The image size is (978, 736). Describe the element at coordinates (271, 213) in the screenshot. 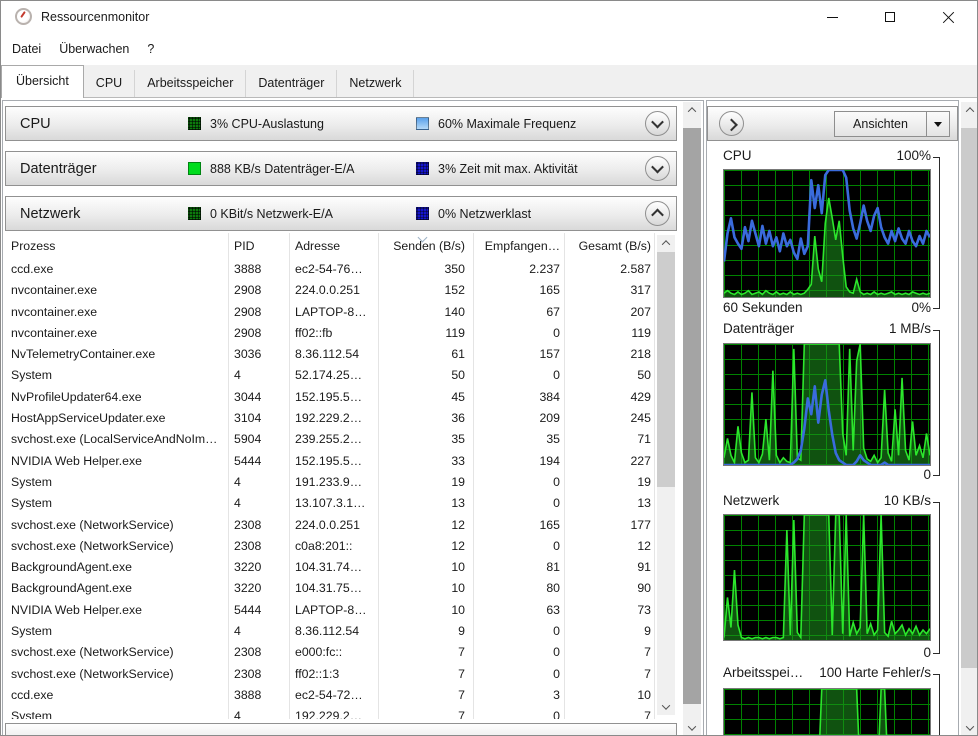

I see `network-io-label: 0 KBit/s Netzwerk-E/A` at that location.